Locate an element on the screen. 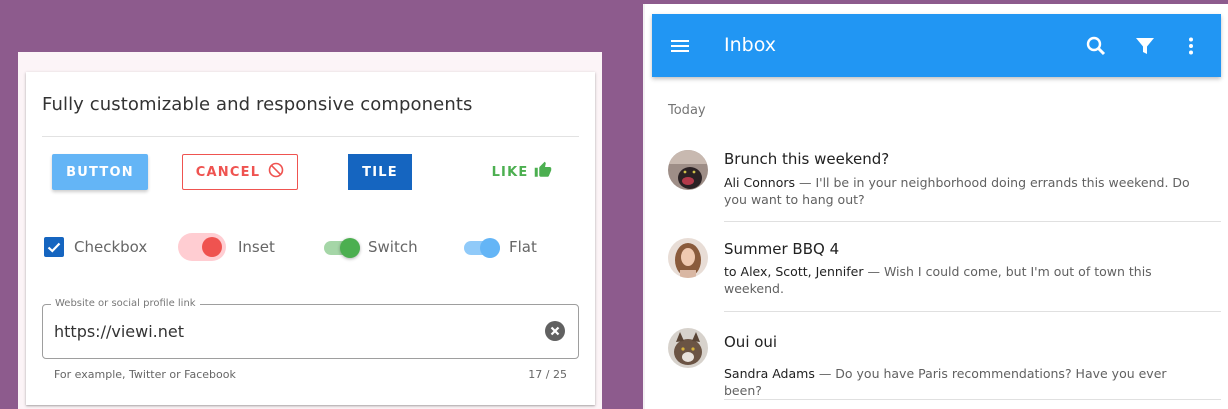  primary-button: BUTTON is located at coordinates (100, 172).